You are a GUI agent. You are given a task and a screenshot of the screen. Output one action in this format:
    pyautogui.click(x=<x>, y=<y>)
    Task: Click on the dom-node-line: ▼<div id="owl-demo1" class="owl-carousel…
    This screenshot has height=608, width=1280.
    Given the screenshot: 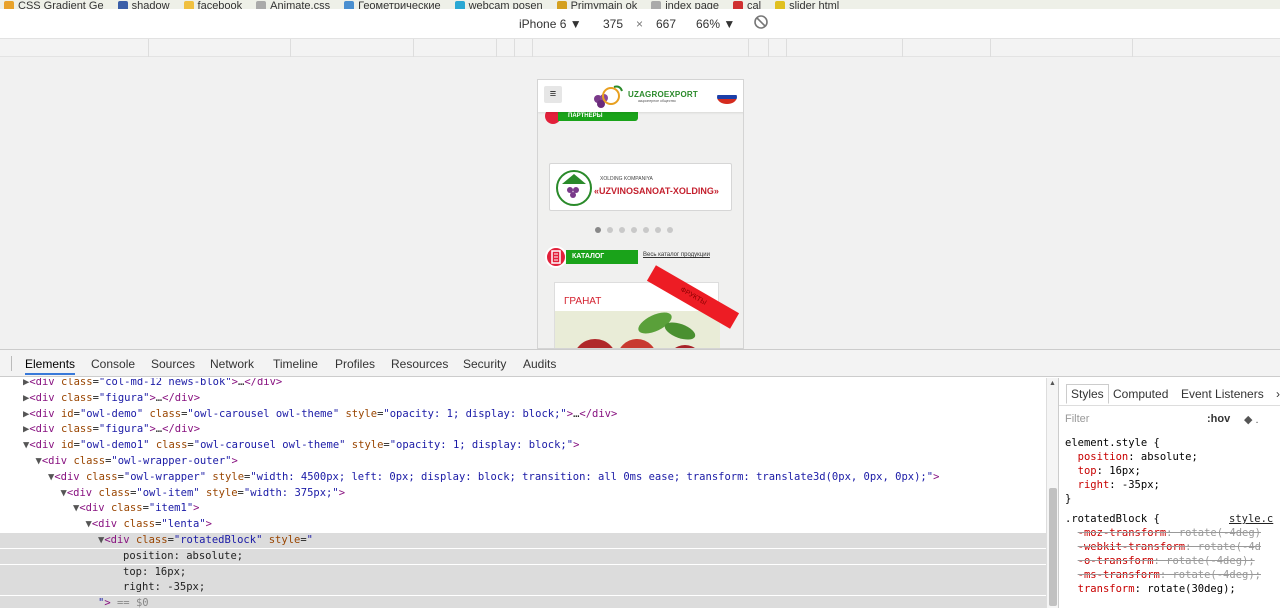 What is the action you would take?
    pyautogui.click(x=523, y=445)
    